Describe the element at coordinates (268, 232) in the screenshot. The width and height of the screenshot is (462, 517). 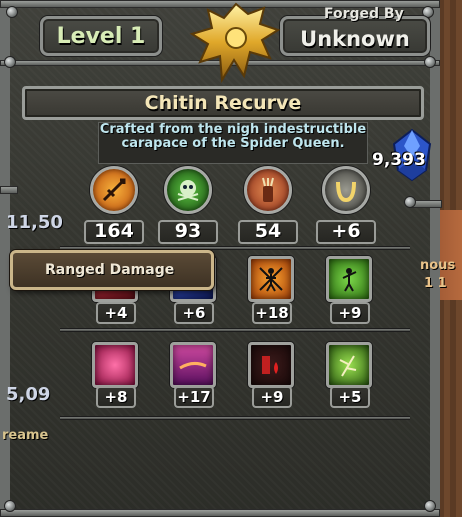
I see `stat-value: 54` at that location.